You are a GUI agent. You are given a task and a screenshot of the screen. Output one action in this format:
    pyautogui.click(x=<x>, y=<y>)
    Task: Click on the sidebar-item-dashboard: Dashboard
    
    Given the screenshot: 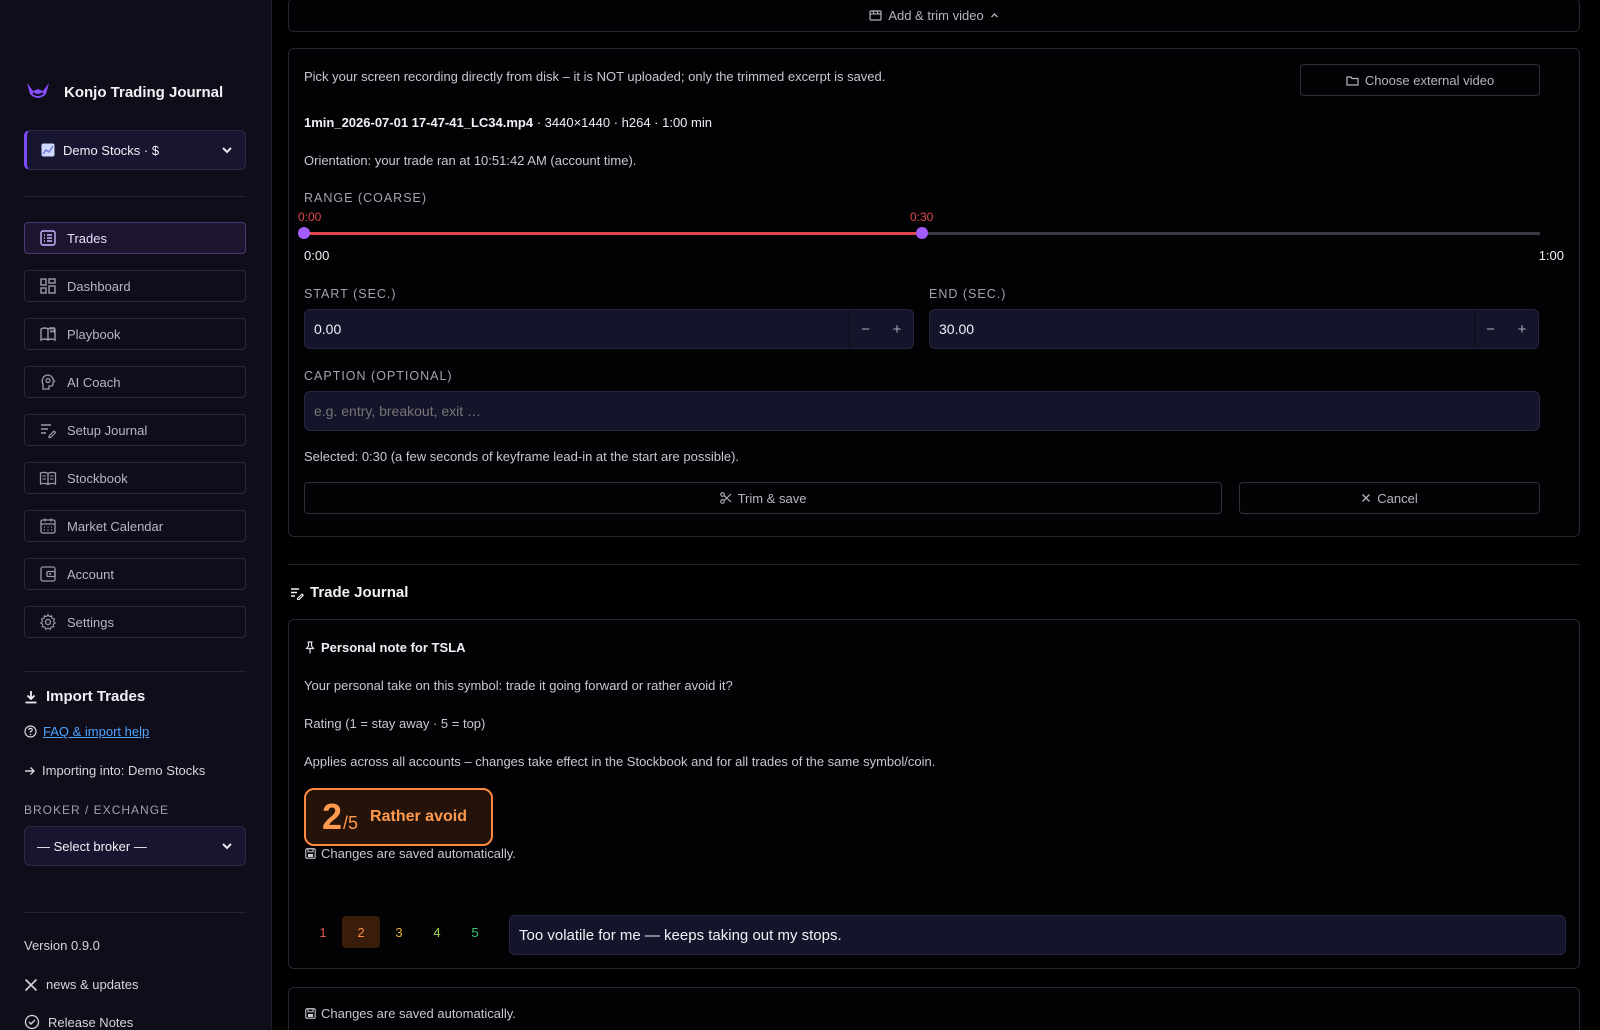 What is the action you would take?
    pyautogui.click(x=135, y=286)
    